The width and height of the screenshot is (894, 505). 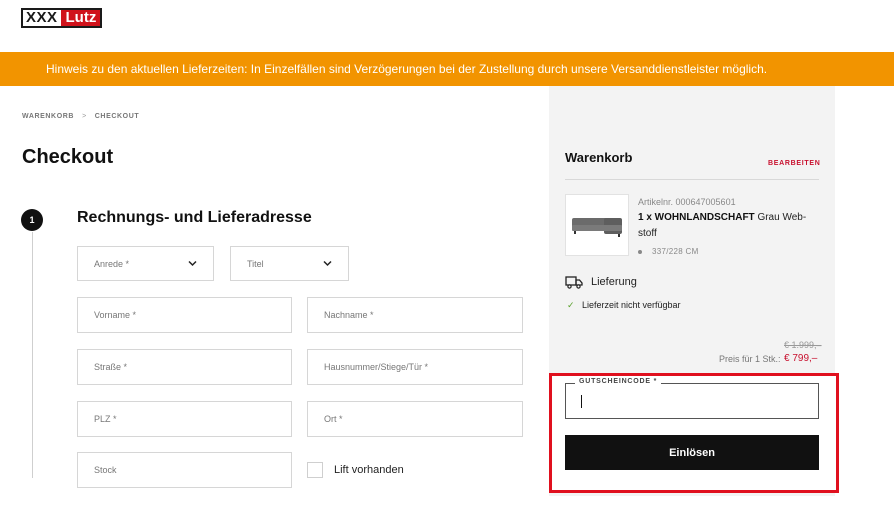 What do you see at coordinates (255, 263) in the screenshot?
I see `title-placeholder: Titel` at bounding box center [255, 263].